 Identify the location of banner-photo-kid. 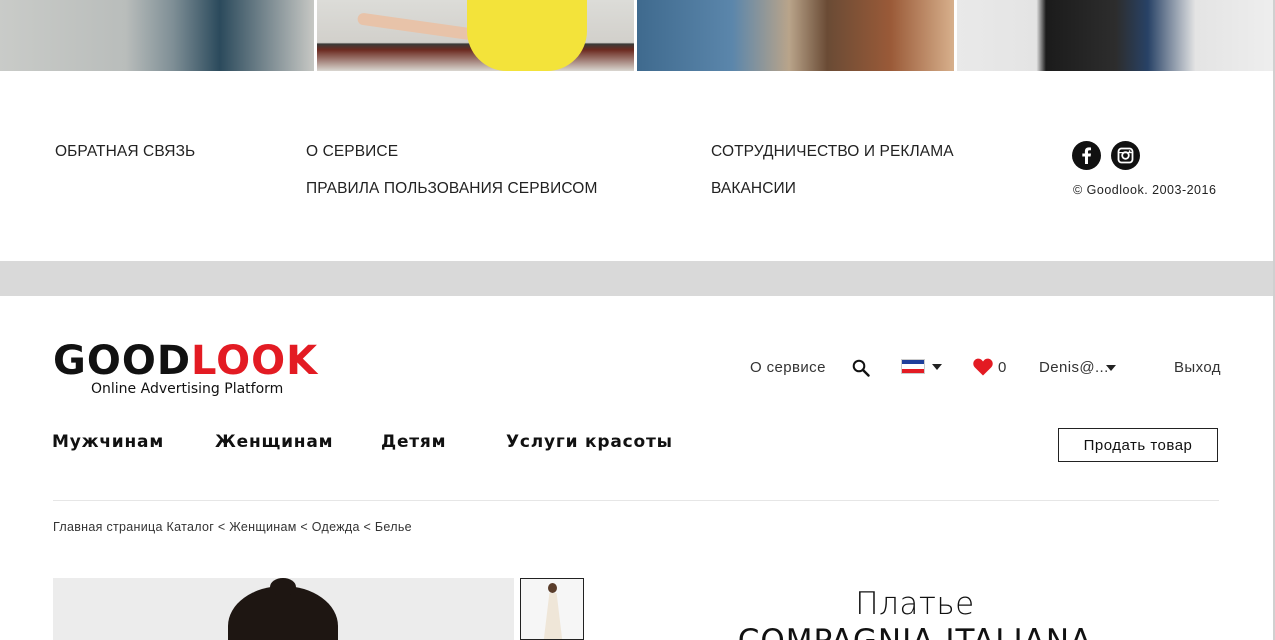
(1116, 35).